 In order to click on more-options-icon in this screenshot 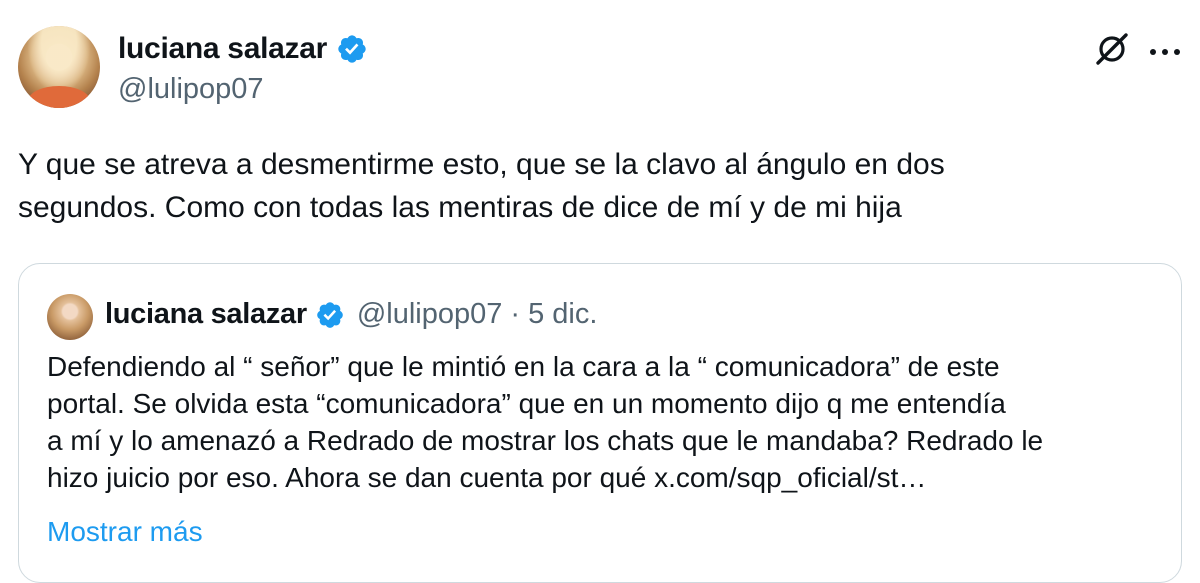, I will do `click(1165, 49)`.